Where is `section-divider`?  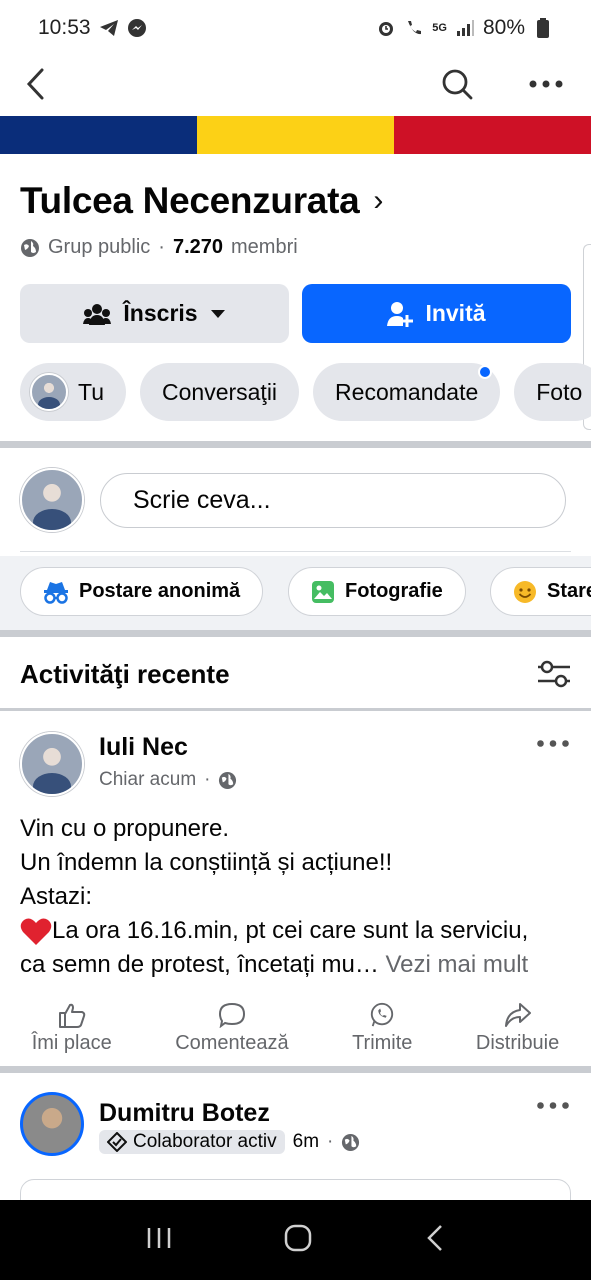 section-divider is located at coordinates (295, 444).